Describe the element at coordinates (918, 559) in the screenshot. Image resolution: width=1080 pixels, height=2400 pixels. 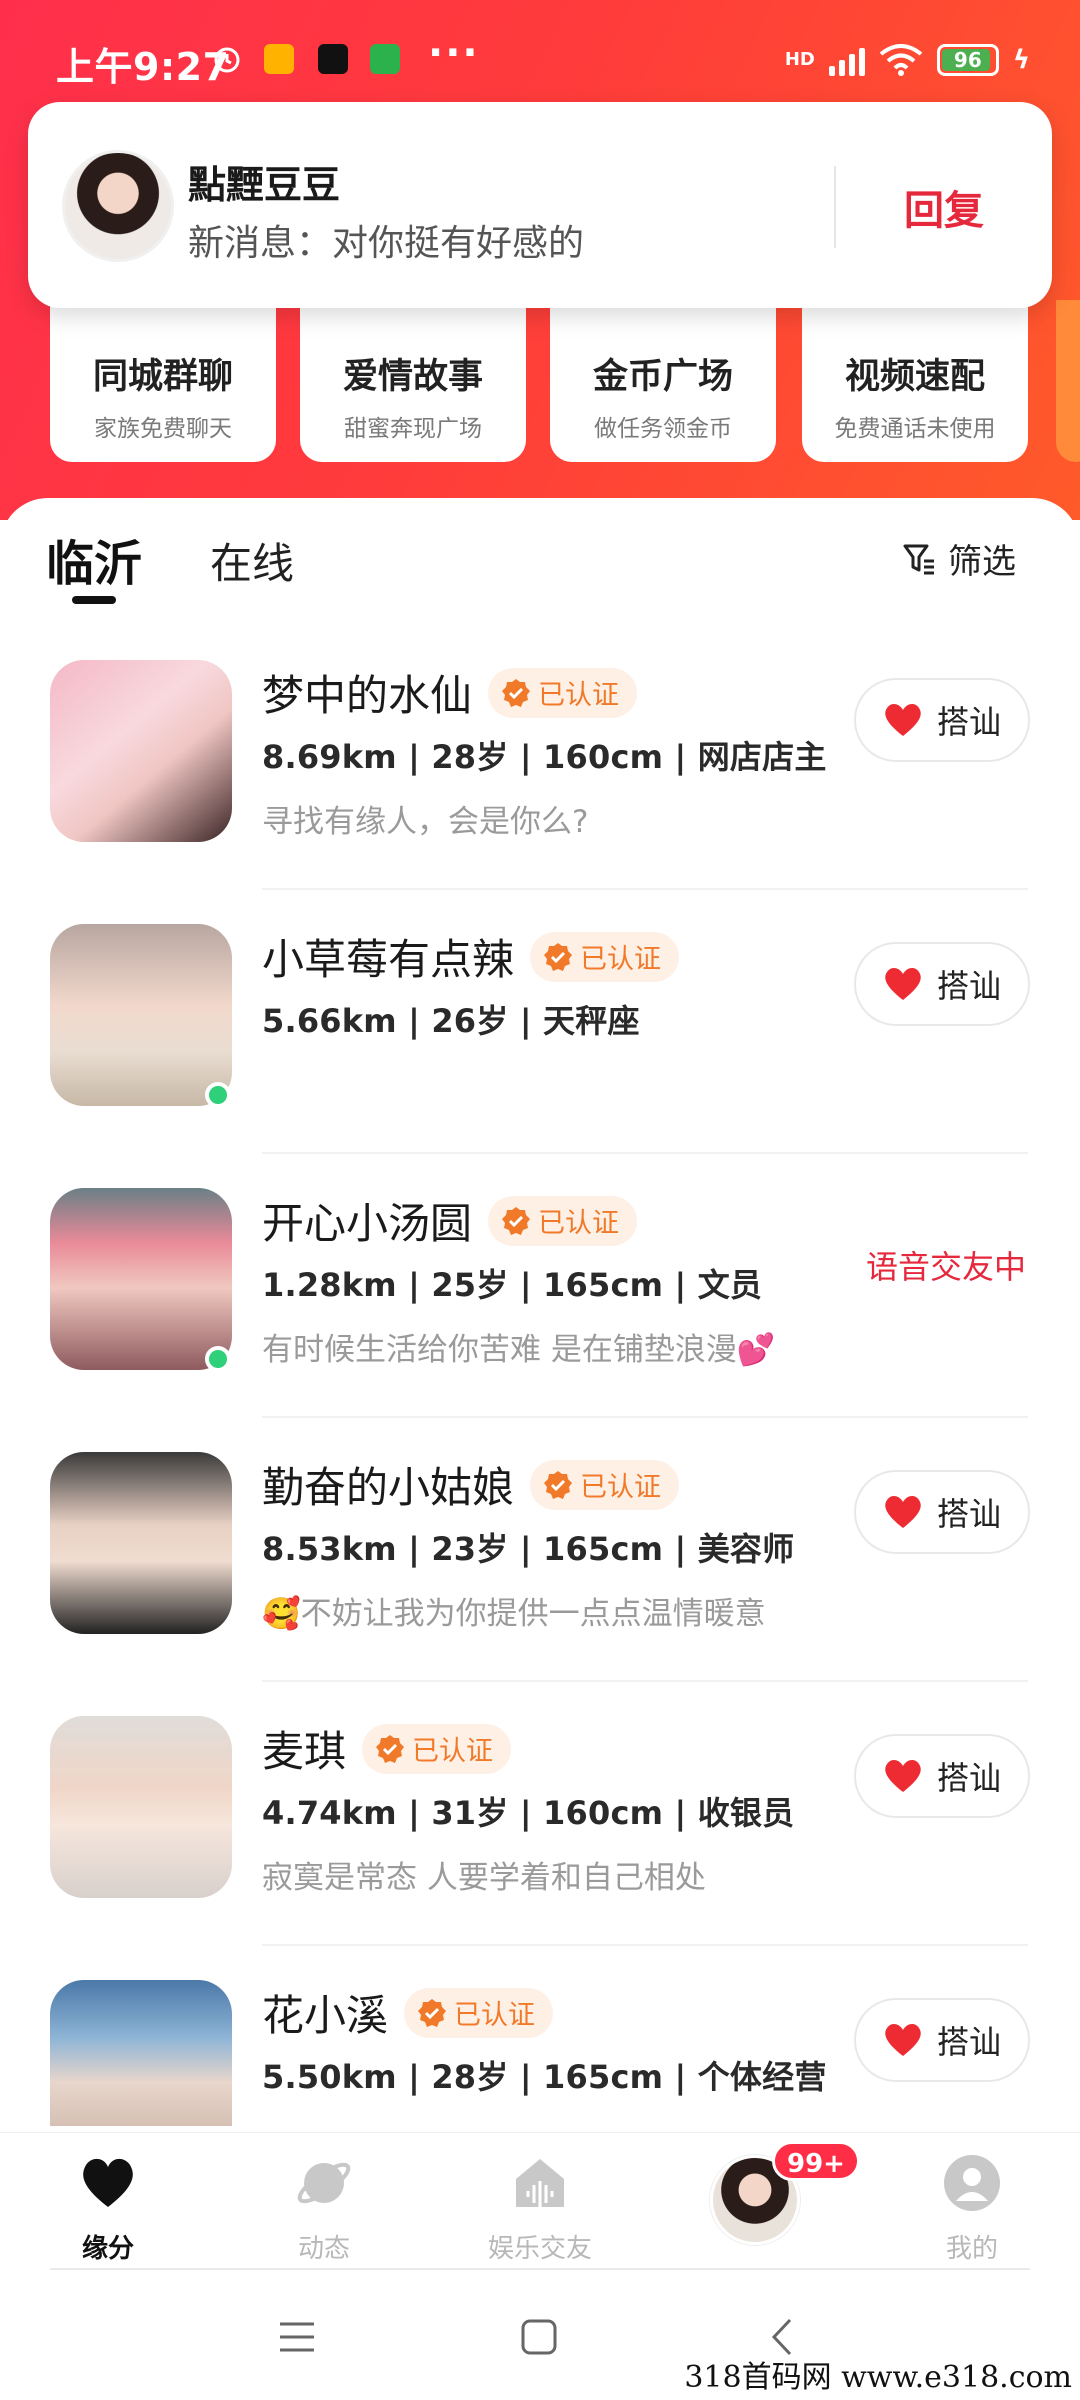
I see `filter-icon` at that location.